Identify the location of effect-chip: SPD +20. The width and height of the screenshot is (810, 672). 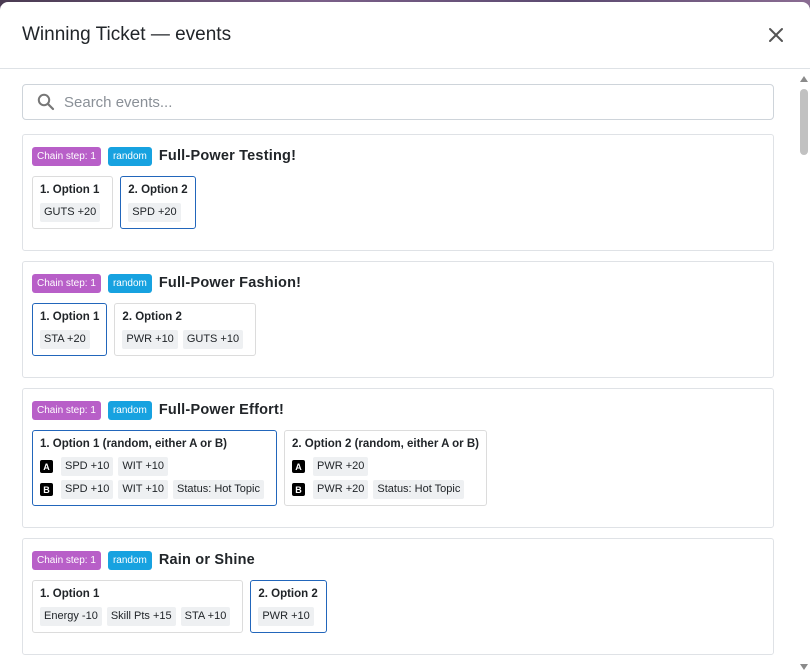
(154, 212).